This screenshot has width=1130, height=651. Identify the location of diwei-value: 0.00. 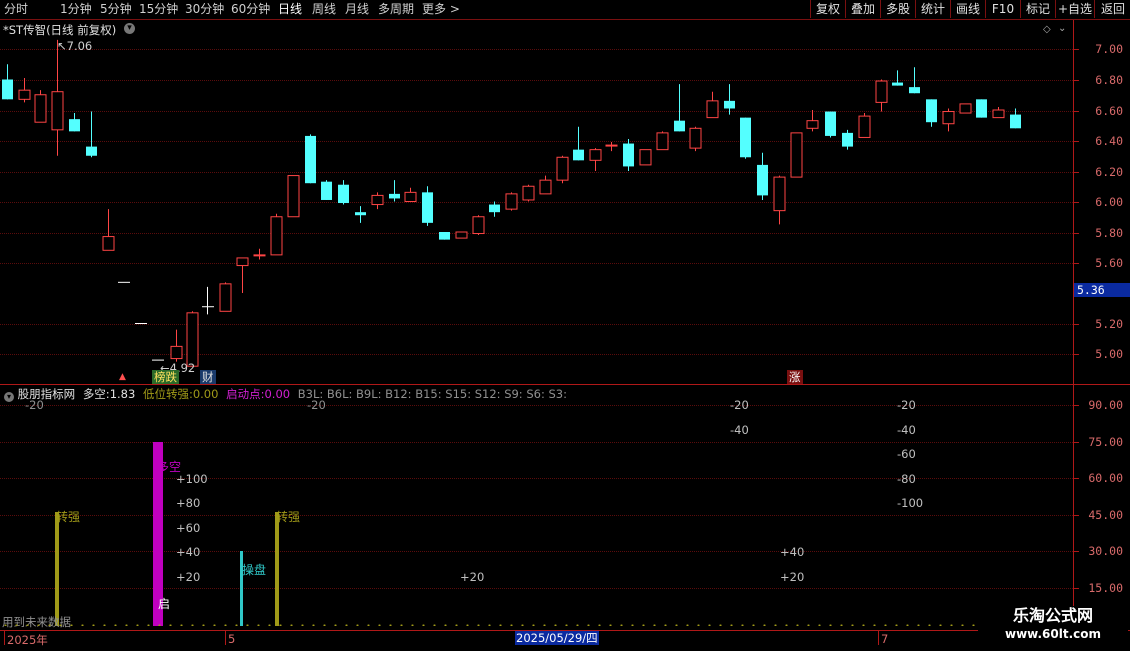
(205, 394).